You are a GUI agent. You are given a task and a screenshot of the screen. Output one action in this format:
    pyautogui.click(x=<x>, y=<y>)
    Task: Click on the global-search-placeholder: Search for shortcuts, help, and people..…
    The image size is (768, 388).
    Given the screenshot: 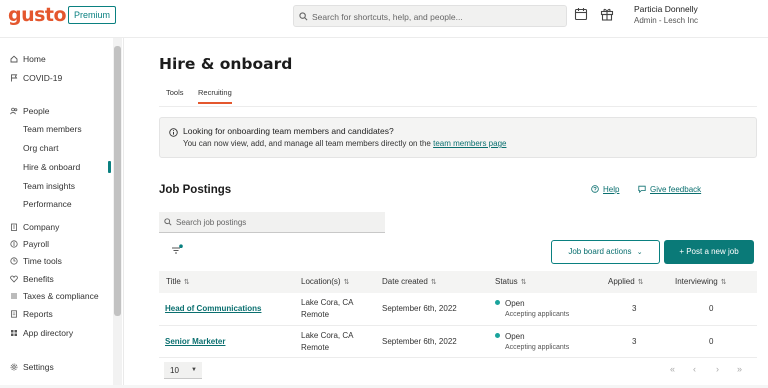 What is the action you would take?
    pyautogui.click(x=387, y=17)
    